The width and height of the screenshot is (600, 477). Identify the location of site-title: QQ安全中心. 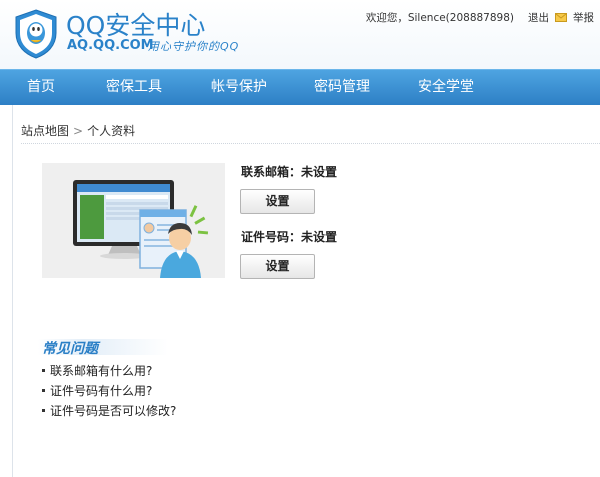
(136, 25).